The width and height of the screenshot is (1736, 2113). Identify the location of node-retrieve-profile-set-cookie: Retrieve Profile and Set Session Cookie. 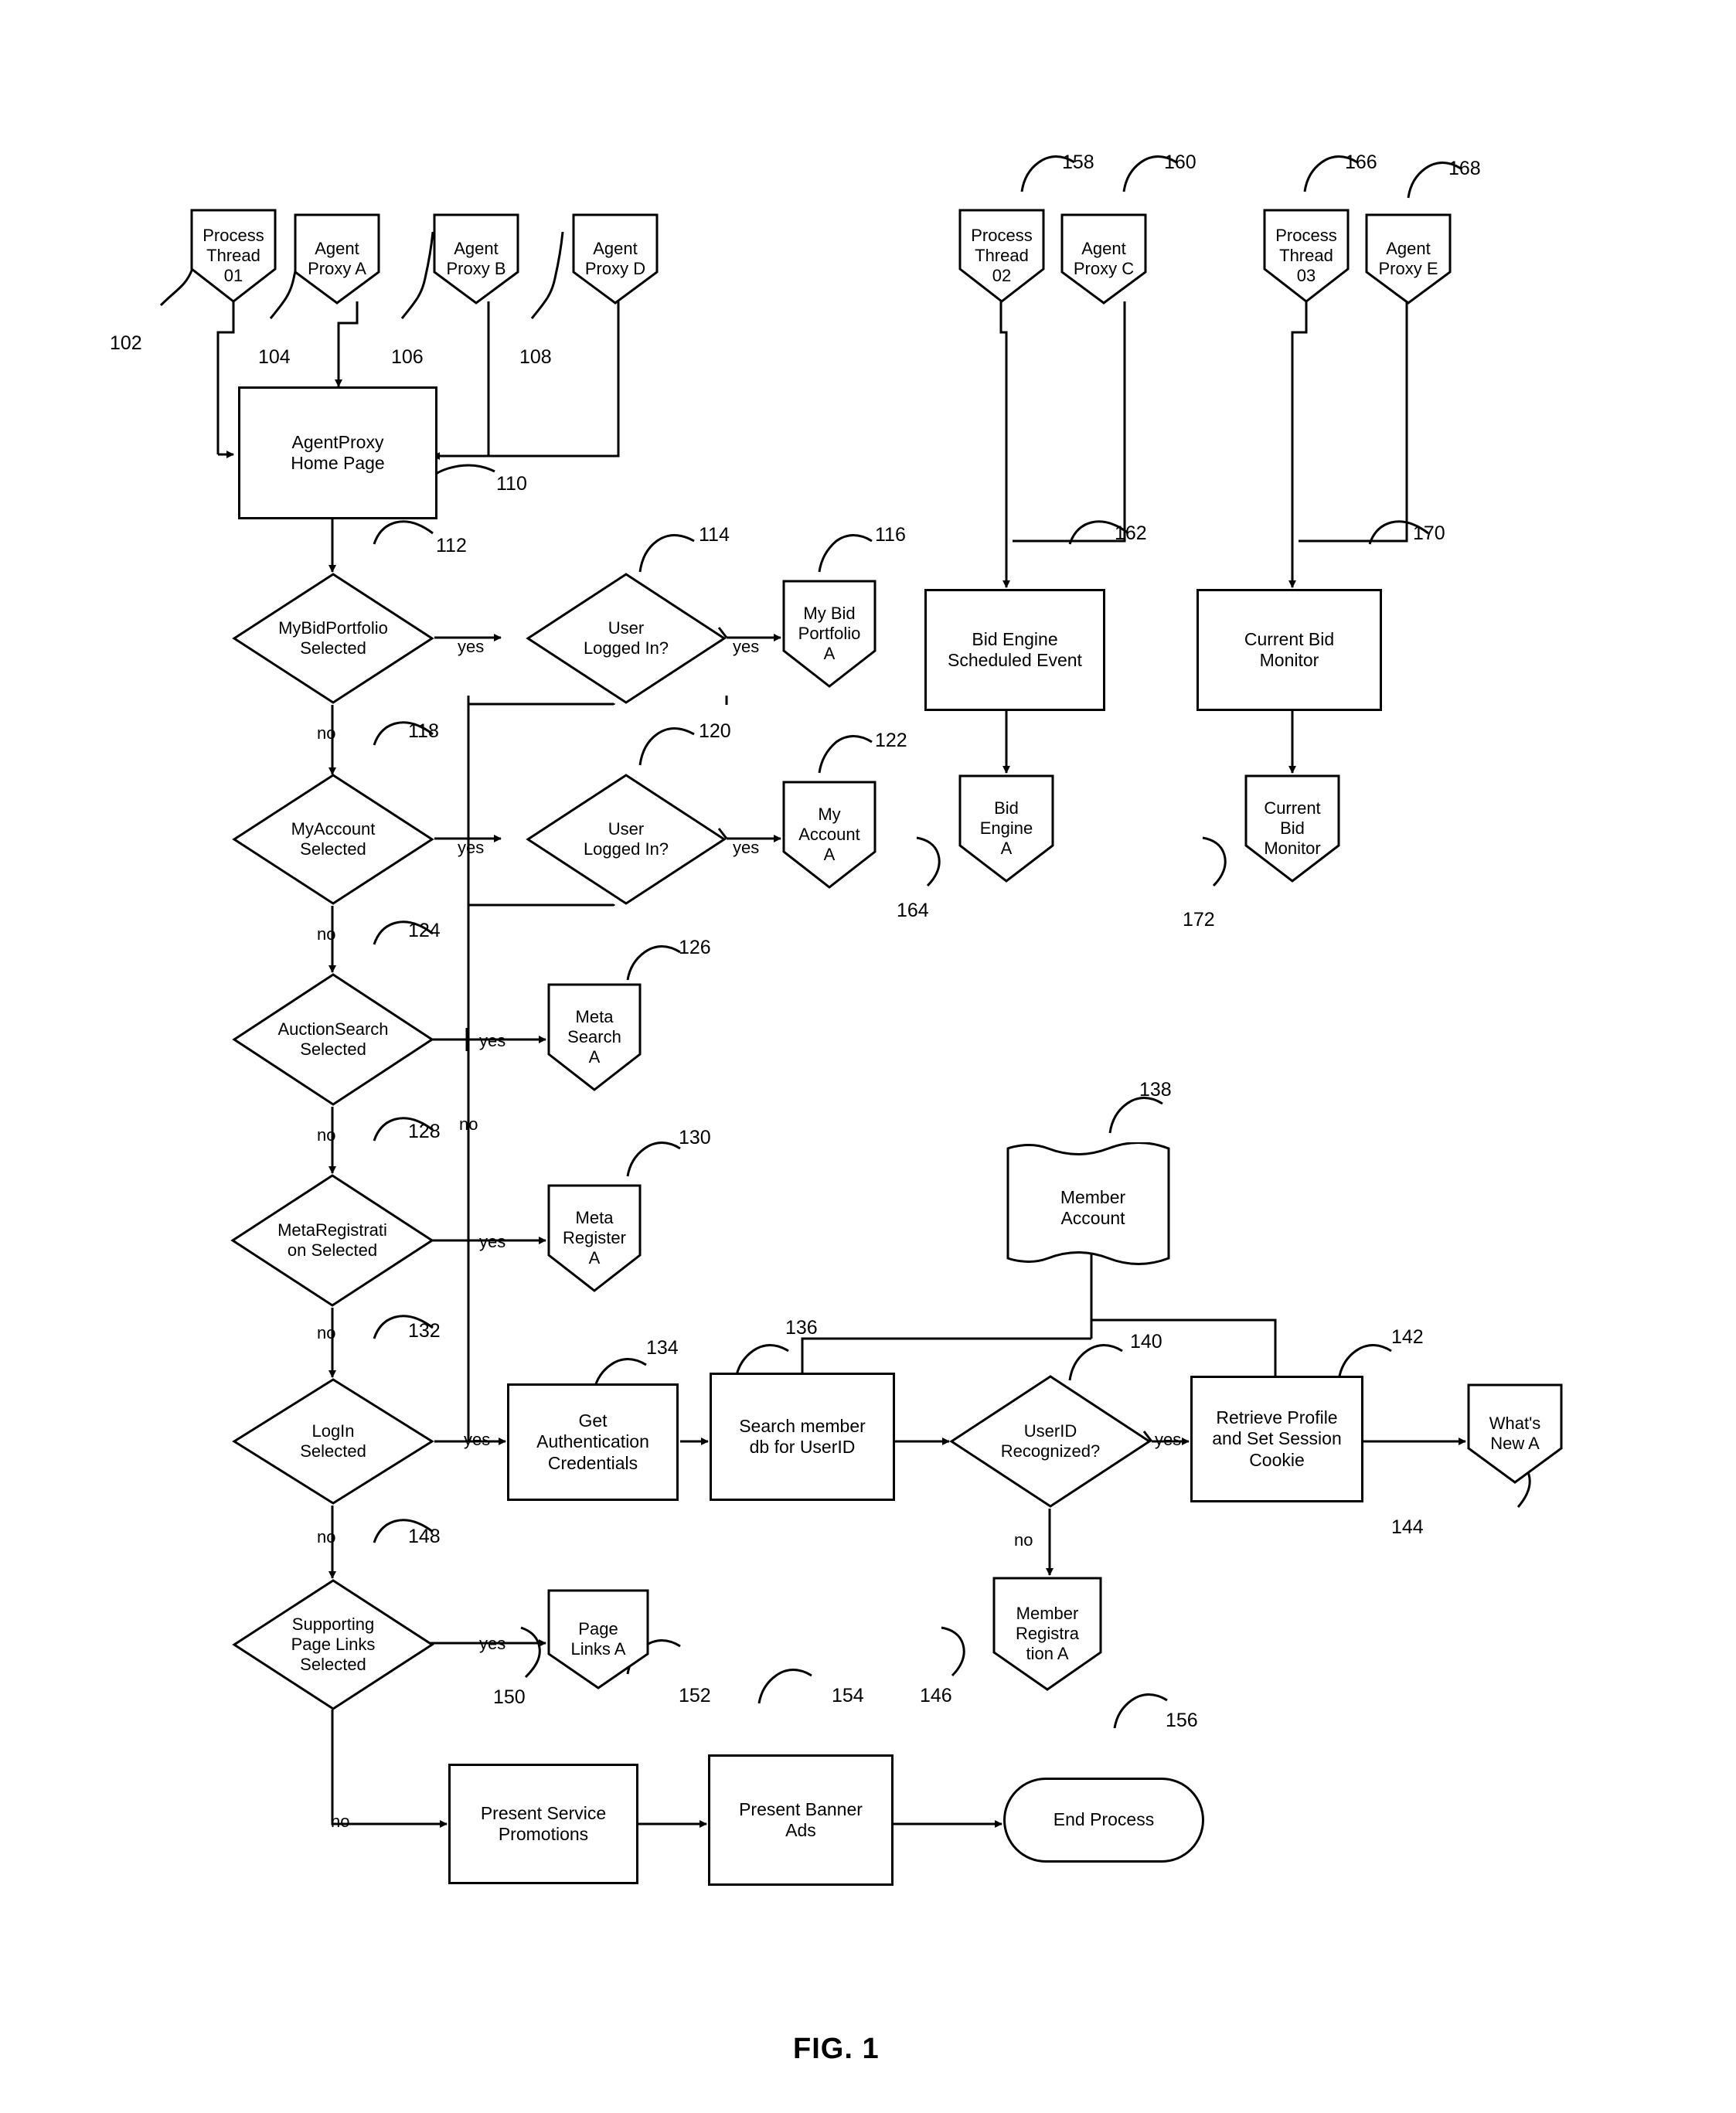
(1277, 1439).